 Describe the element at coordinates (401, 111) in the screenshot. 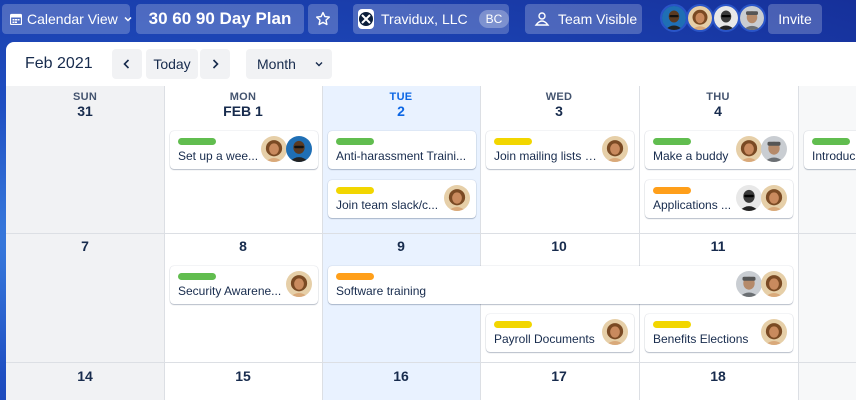

I see `date-label-today: 2` at that location.